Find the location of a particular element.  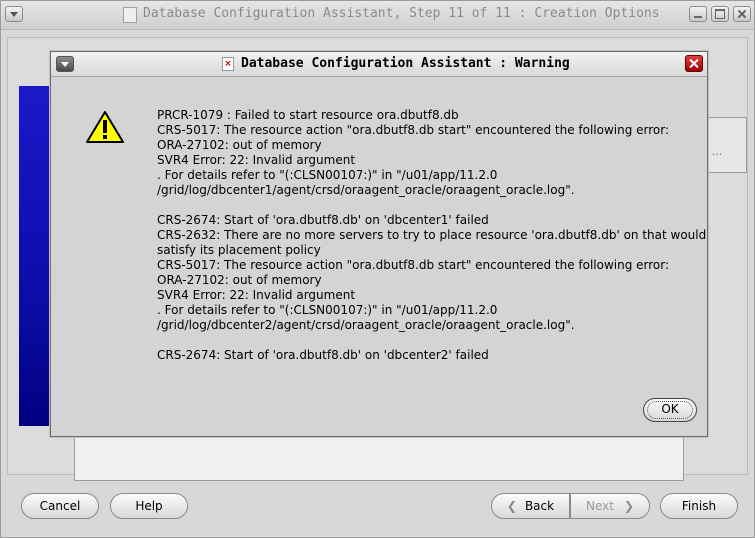

next-button: Next ❯ is located at coordinates (610, 506).